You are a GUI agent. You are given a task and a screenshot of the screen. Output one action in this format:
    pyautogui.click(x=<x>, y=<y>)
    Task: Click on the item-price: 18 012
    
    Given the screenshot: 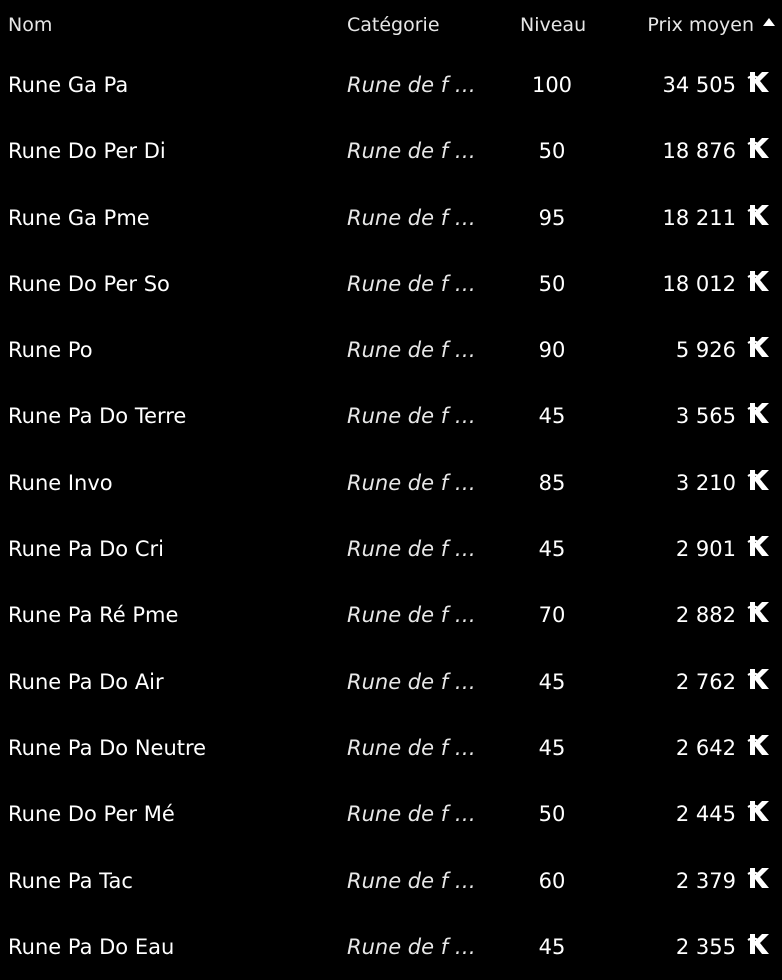 What is the action you would take?
    pyautogui.click(x=699, y=283)
    